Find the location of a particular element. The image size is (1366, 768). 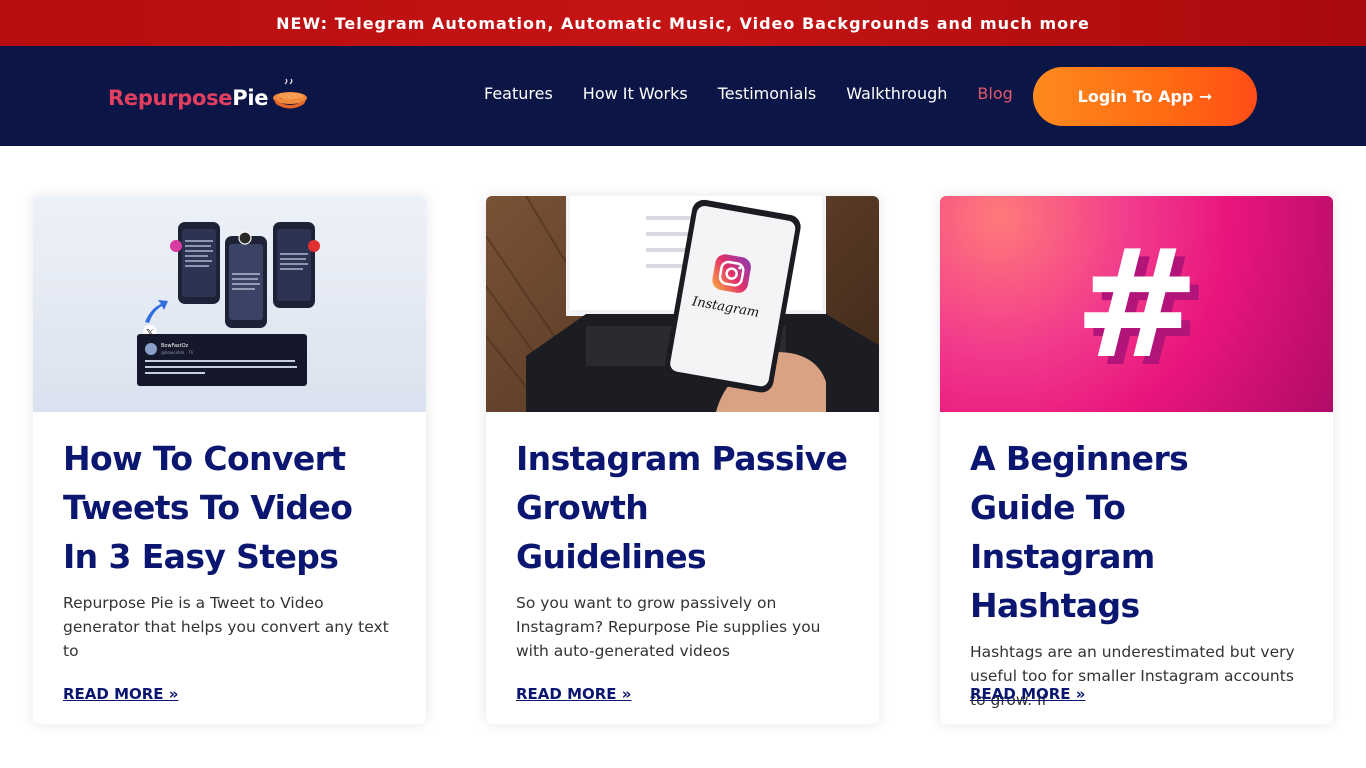

phones-illustration: 𝕏 BowFastOz @bowcehm · 7h is located at coordinates (228, 304).